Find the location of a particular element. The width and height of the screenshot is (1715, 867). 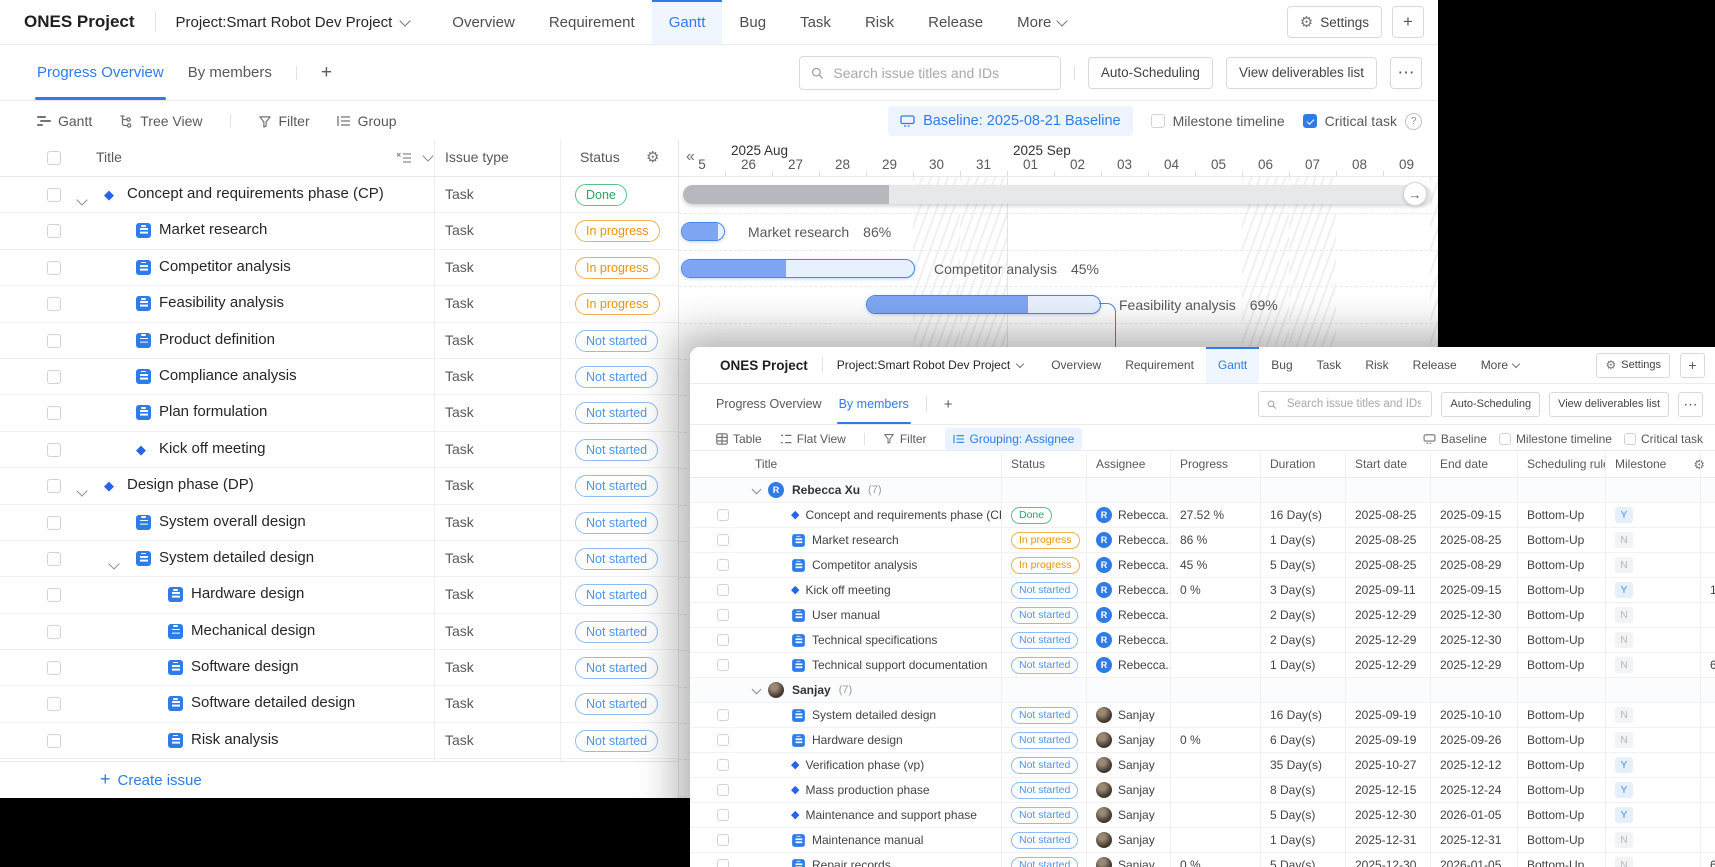

nav-item-requirement: Requirement is located at coordinates (592, 22).